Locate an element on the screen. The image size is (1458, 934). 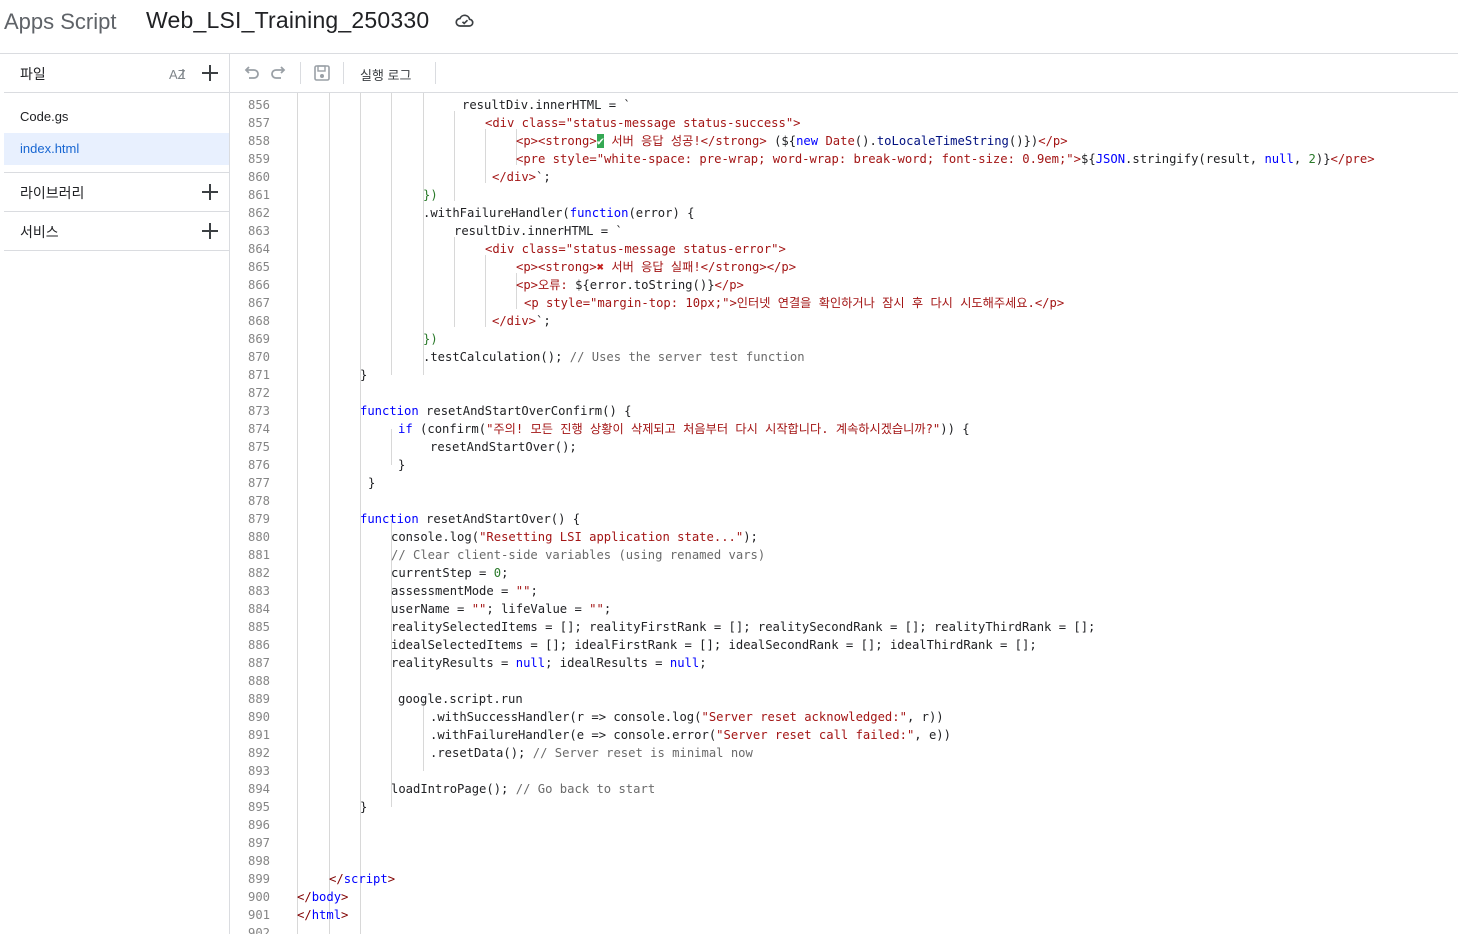
code-line: 888 is located at coordinates (844, 681).